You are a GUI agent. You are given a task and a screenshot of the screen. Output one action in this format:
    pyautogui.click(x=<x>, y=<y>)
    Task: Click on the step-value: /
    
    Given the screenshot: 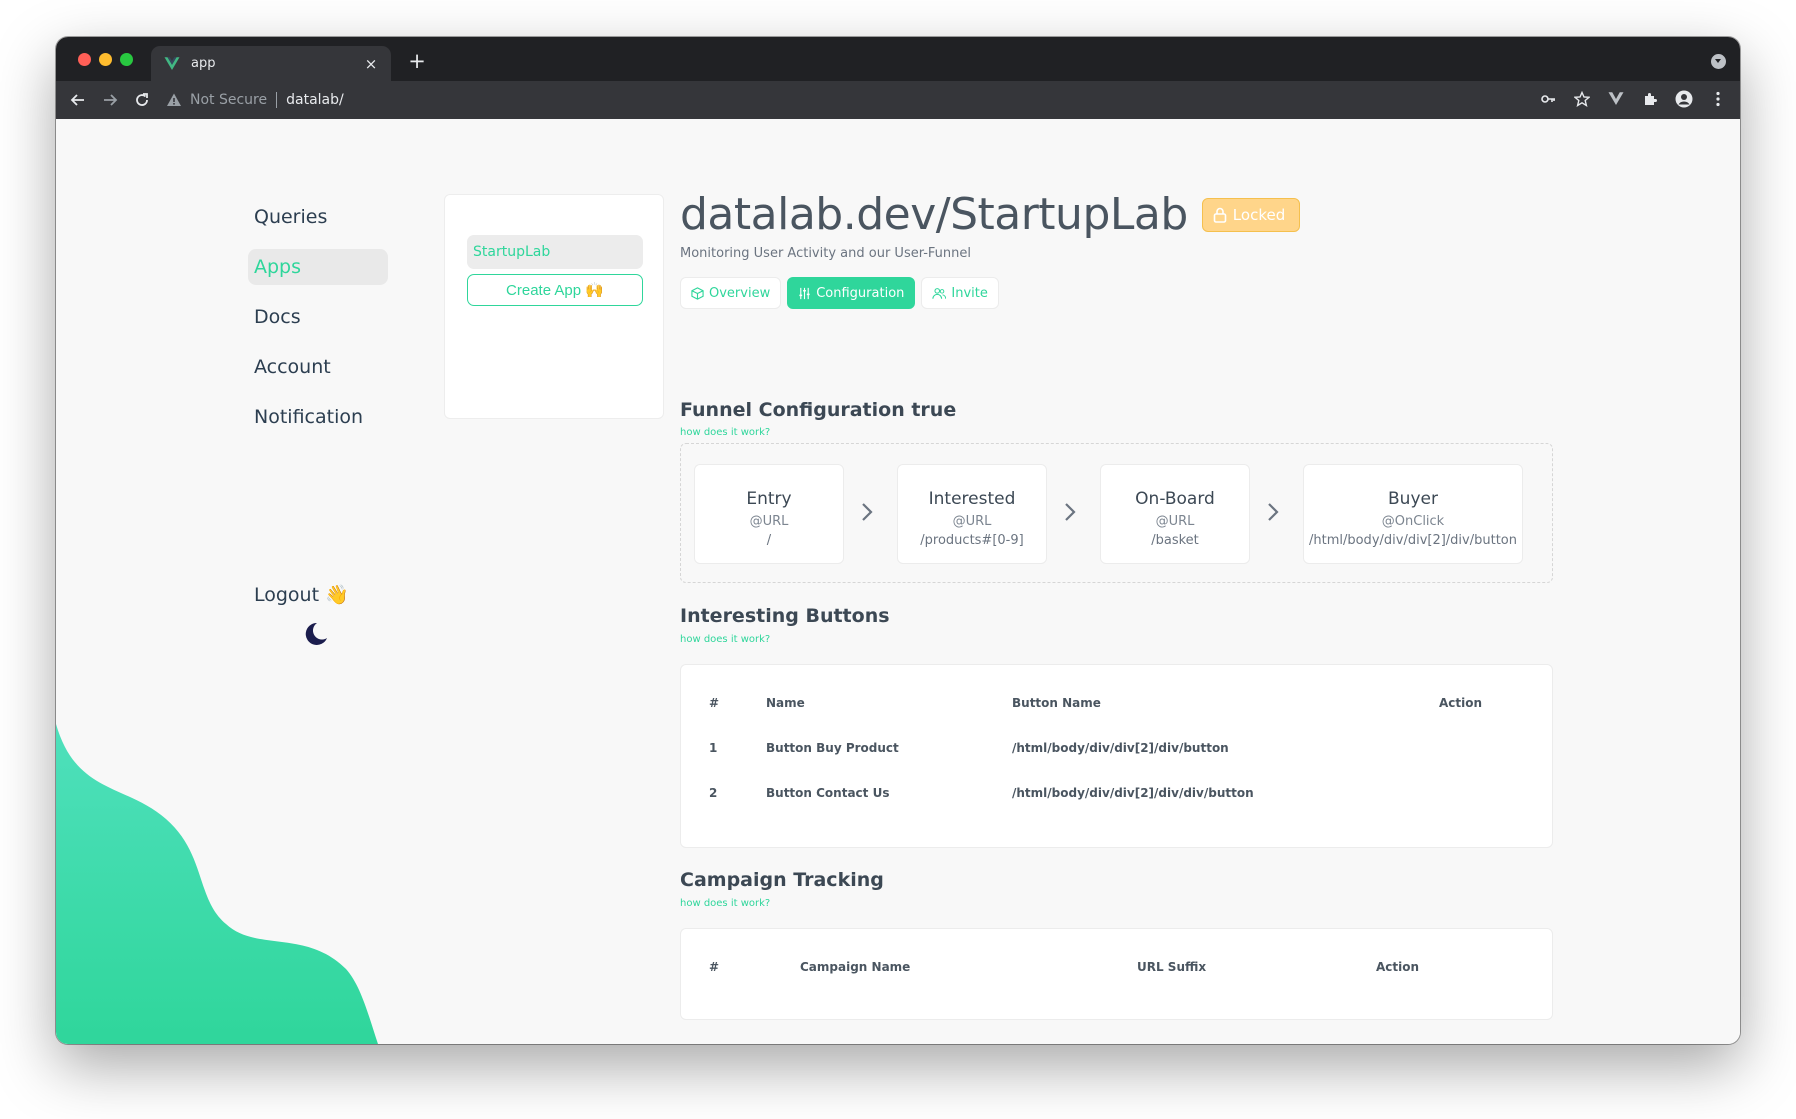 What is the action you would take?
    pyautogui.click(x=769, y=540)
    